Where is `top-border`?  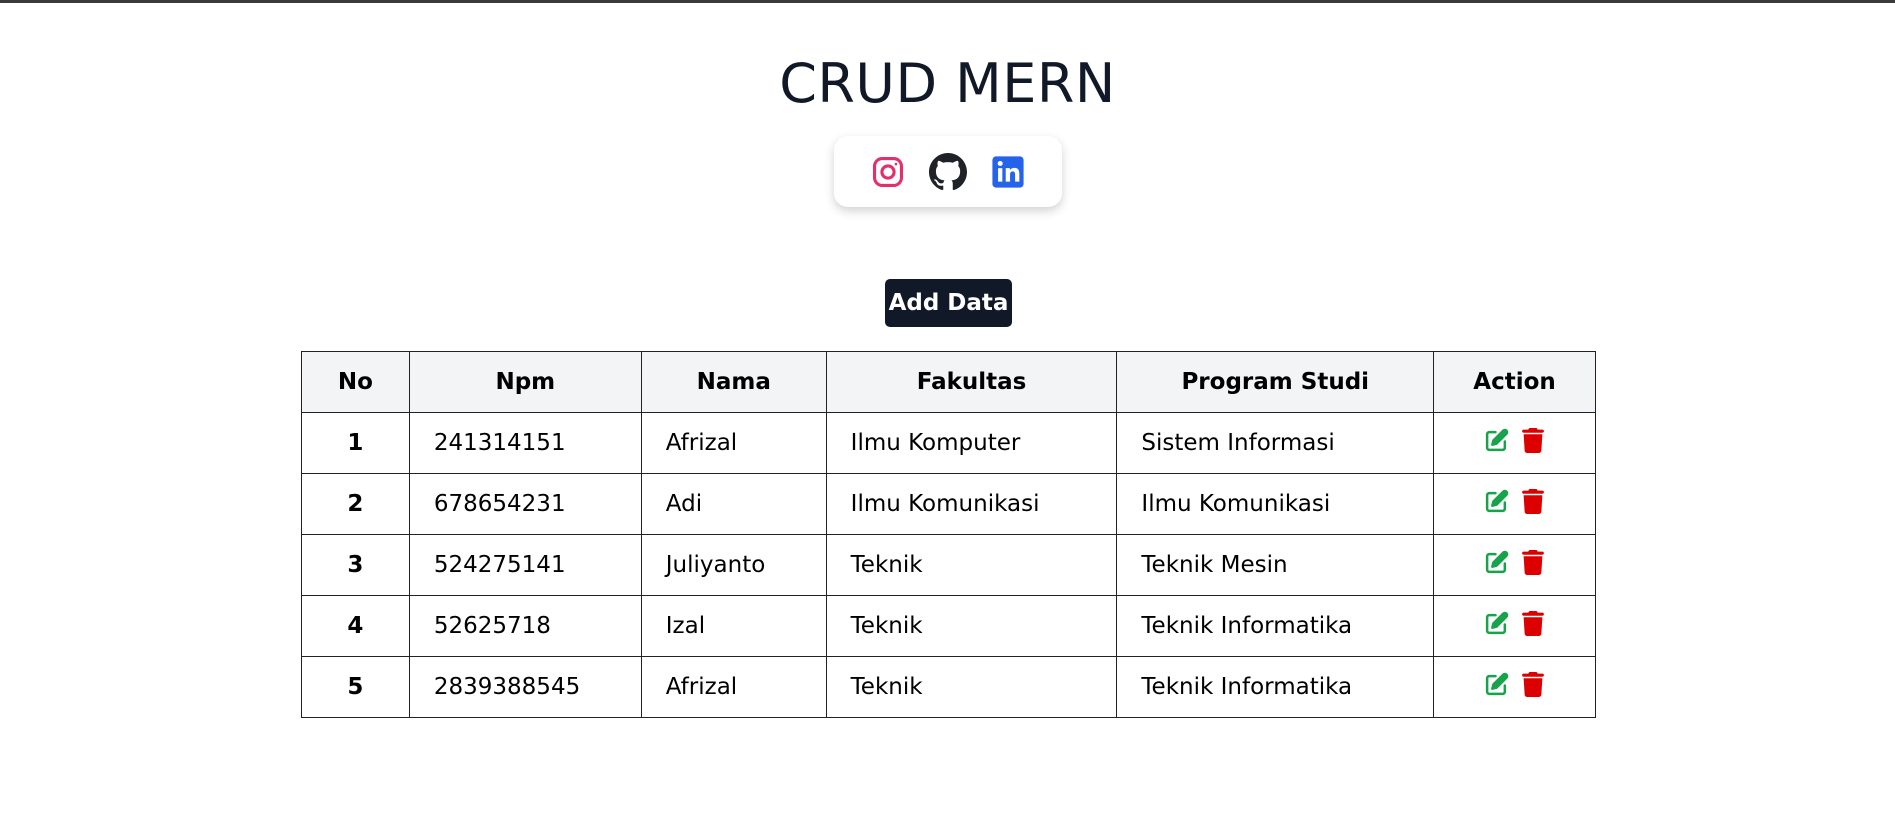
top-border is located at coordinates (947, 1).